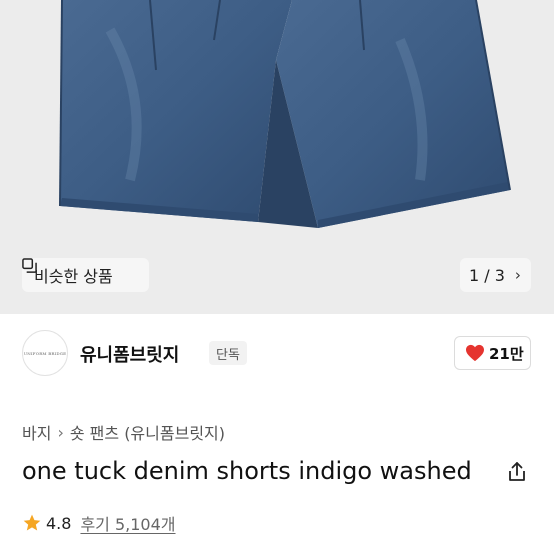  Describe the element at coordinates (487, 275) in the screenshot. I see `image-pager-count: 1 / 3` at that location.